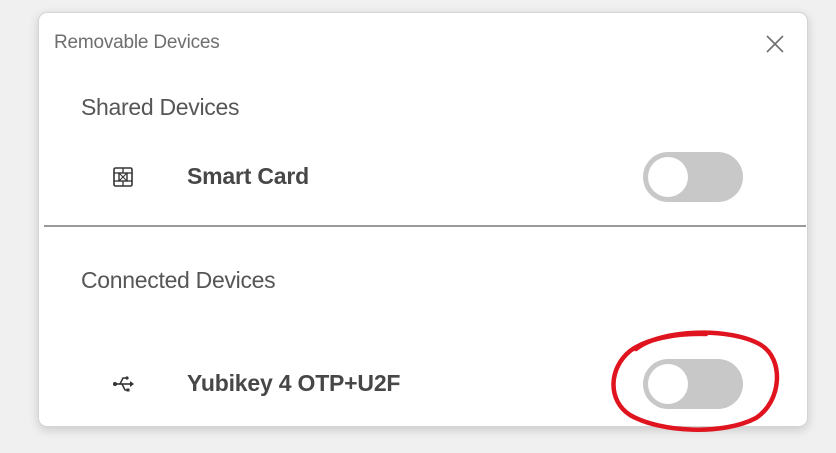 This screenshot has width=836, height=453. I want to click on smart-card-label: Smart Card, so click(248, 176).